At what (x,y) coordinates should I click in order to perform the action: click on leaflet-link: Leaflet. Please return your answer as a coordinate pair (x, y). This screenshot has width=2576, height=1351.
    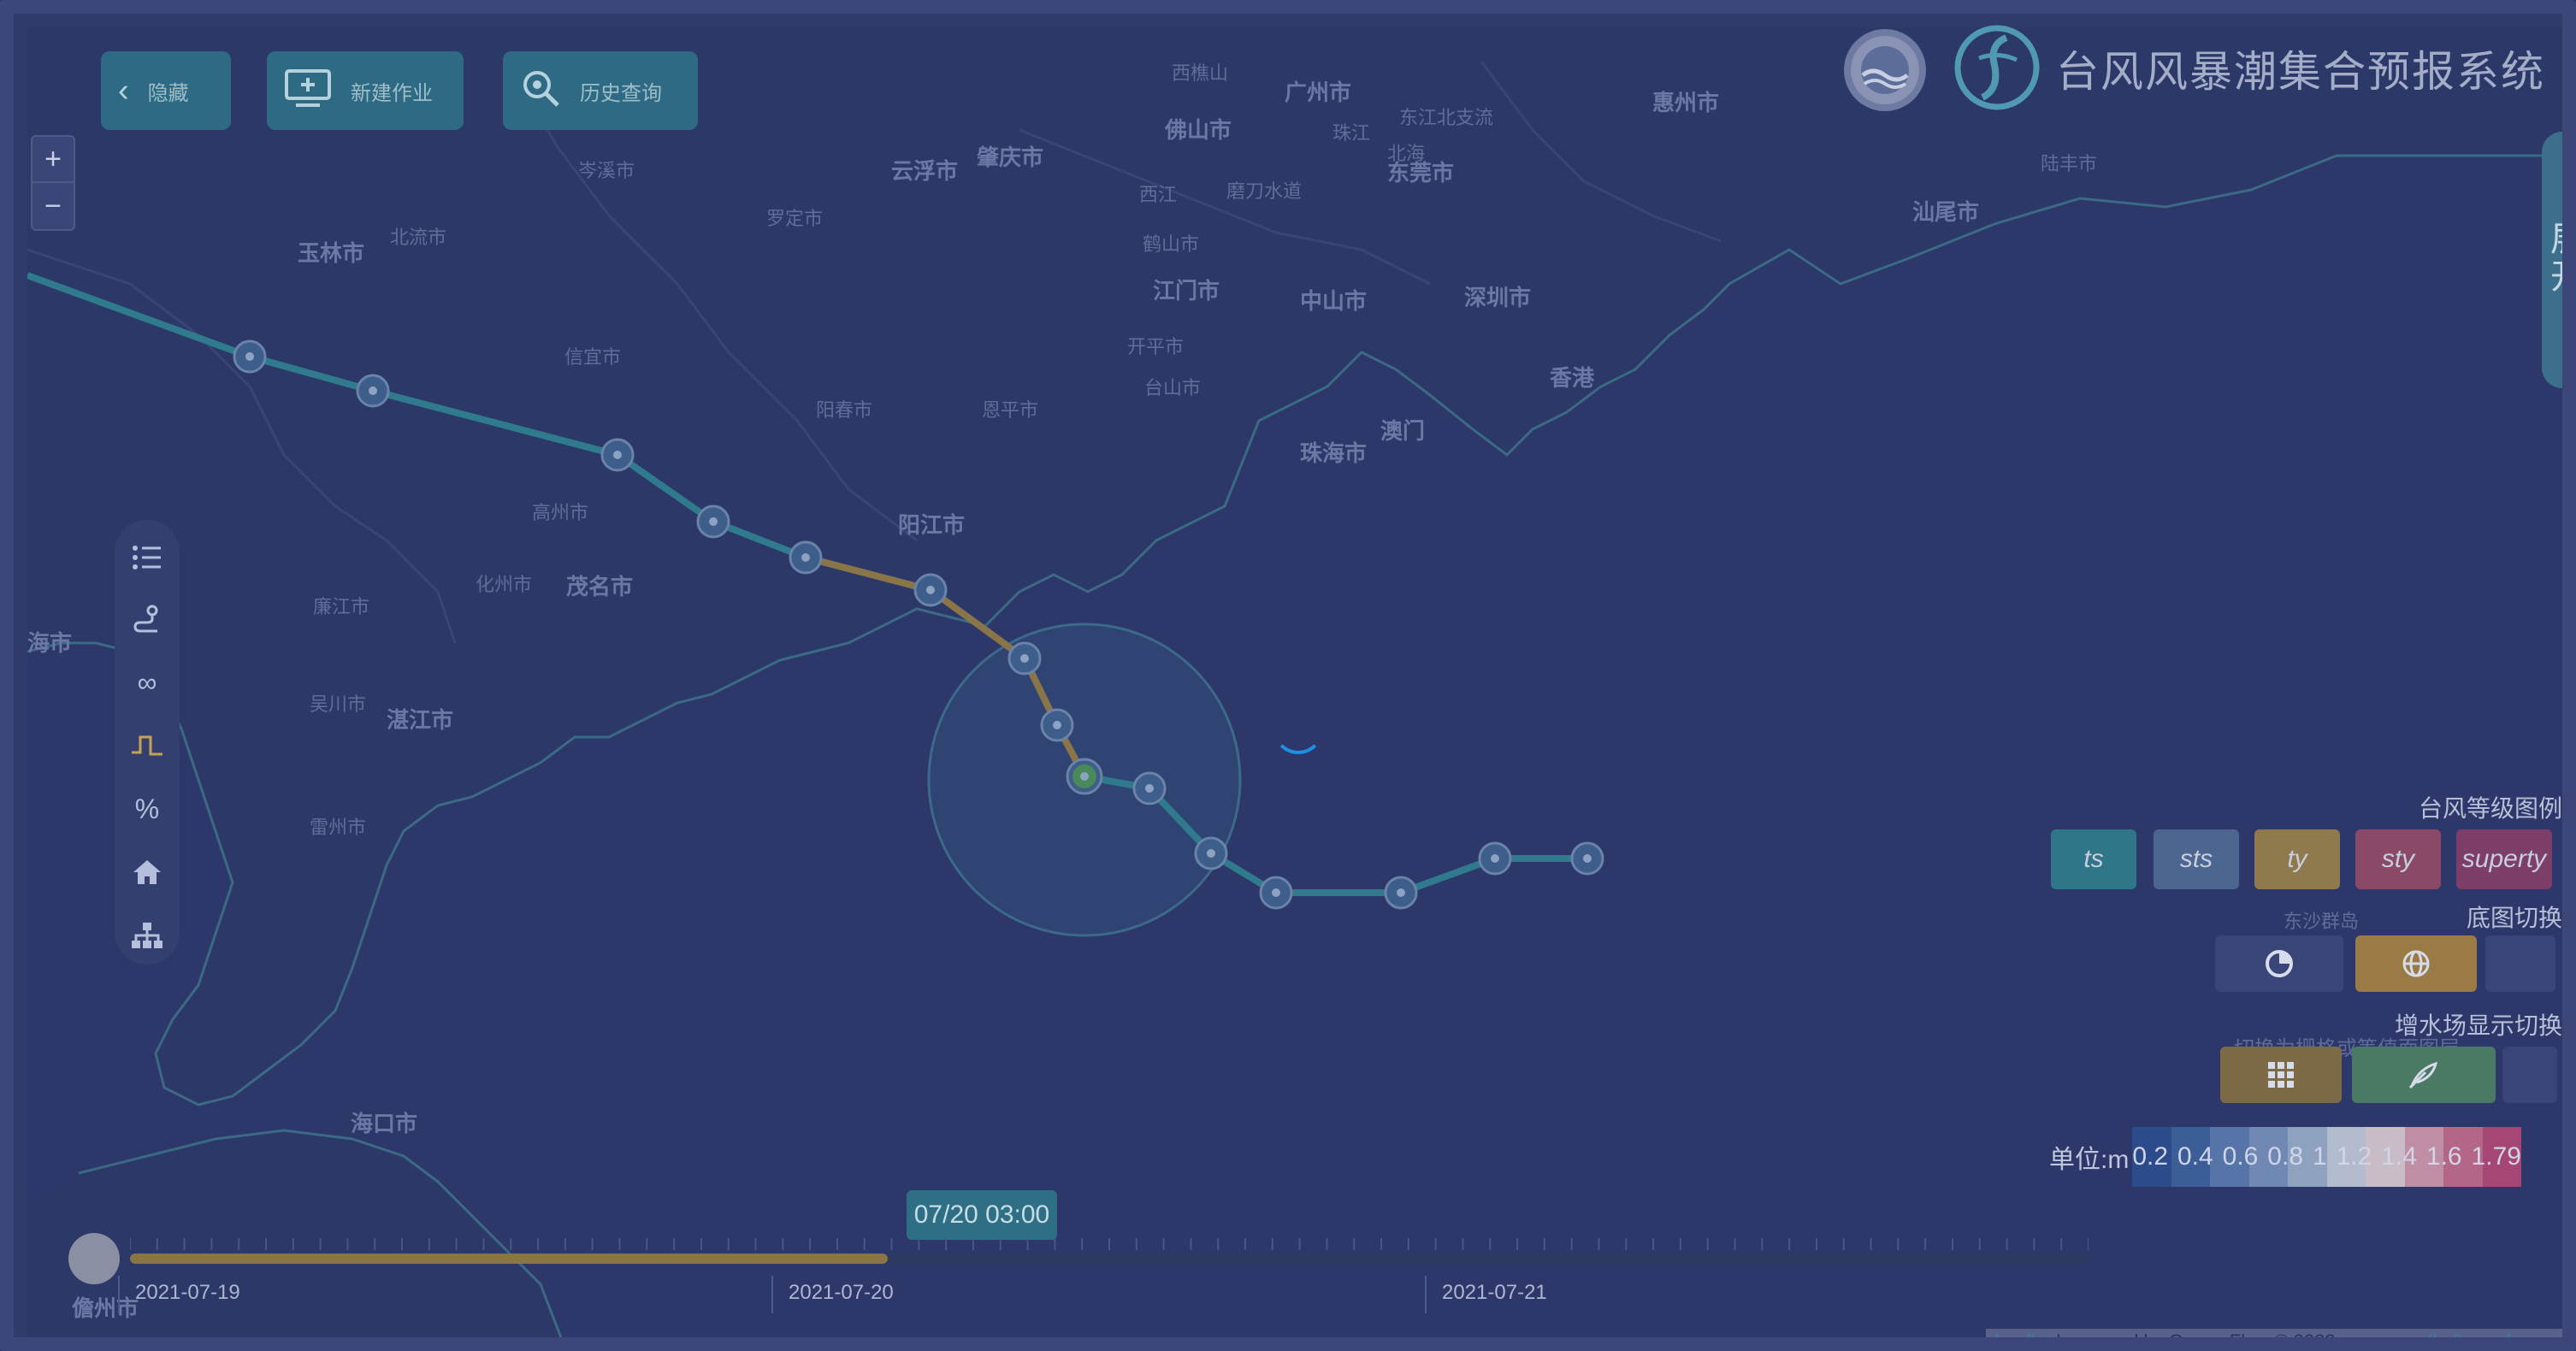
    Looking at the image, I should click on (2022, 1333).